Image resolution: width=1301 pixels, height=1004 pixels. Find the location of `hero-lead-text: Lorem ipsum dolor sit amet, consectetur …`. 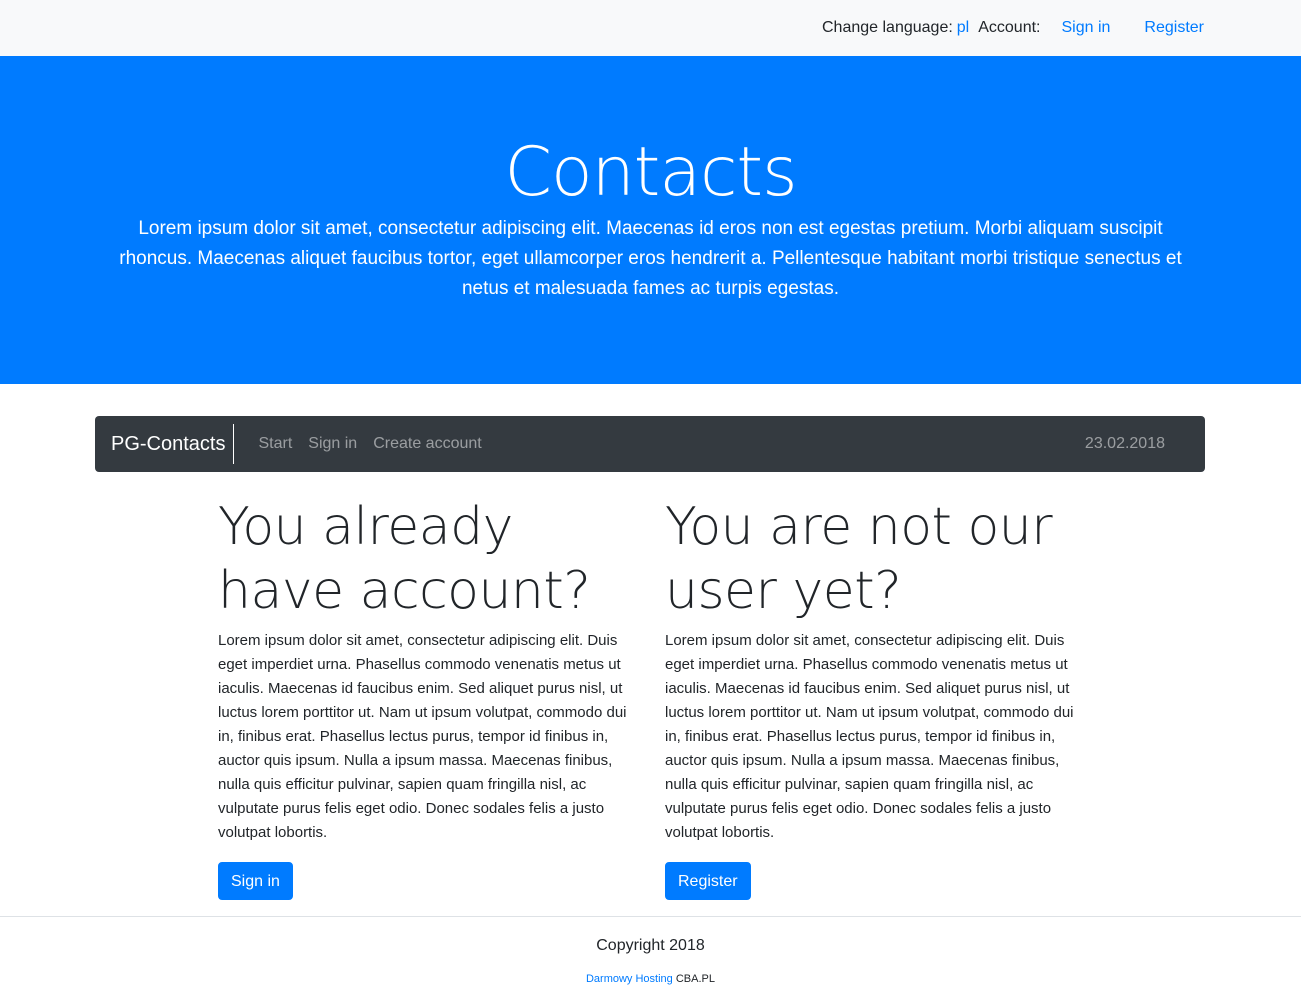

hero-lead-text: Lorem ipsum dolor sit amet, consectetur … is located at coordinates (650, 258).